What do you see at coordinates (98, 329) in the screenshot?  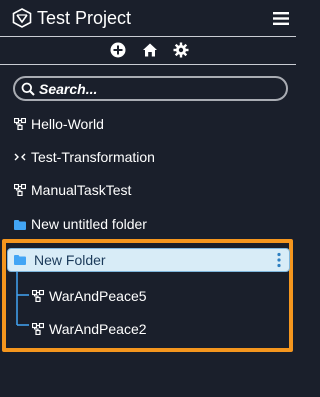 I see `tree-item-label: WarAndPeace2` at bounding box center [98, 329].